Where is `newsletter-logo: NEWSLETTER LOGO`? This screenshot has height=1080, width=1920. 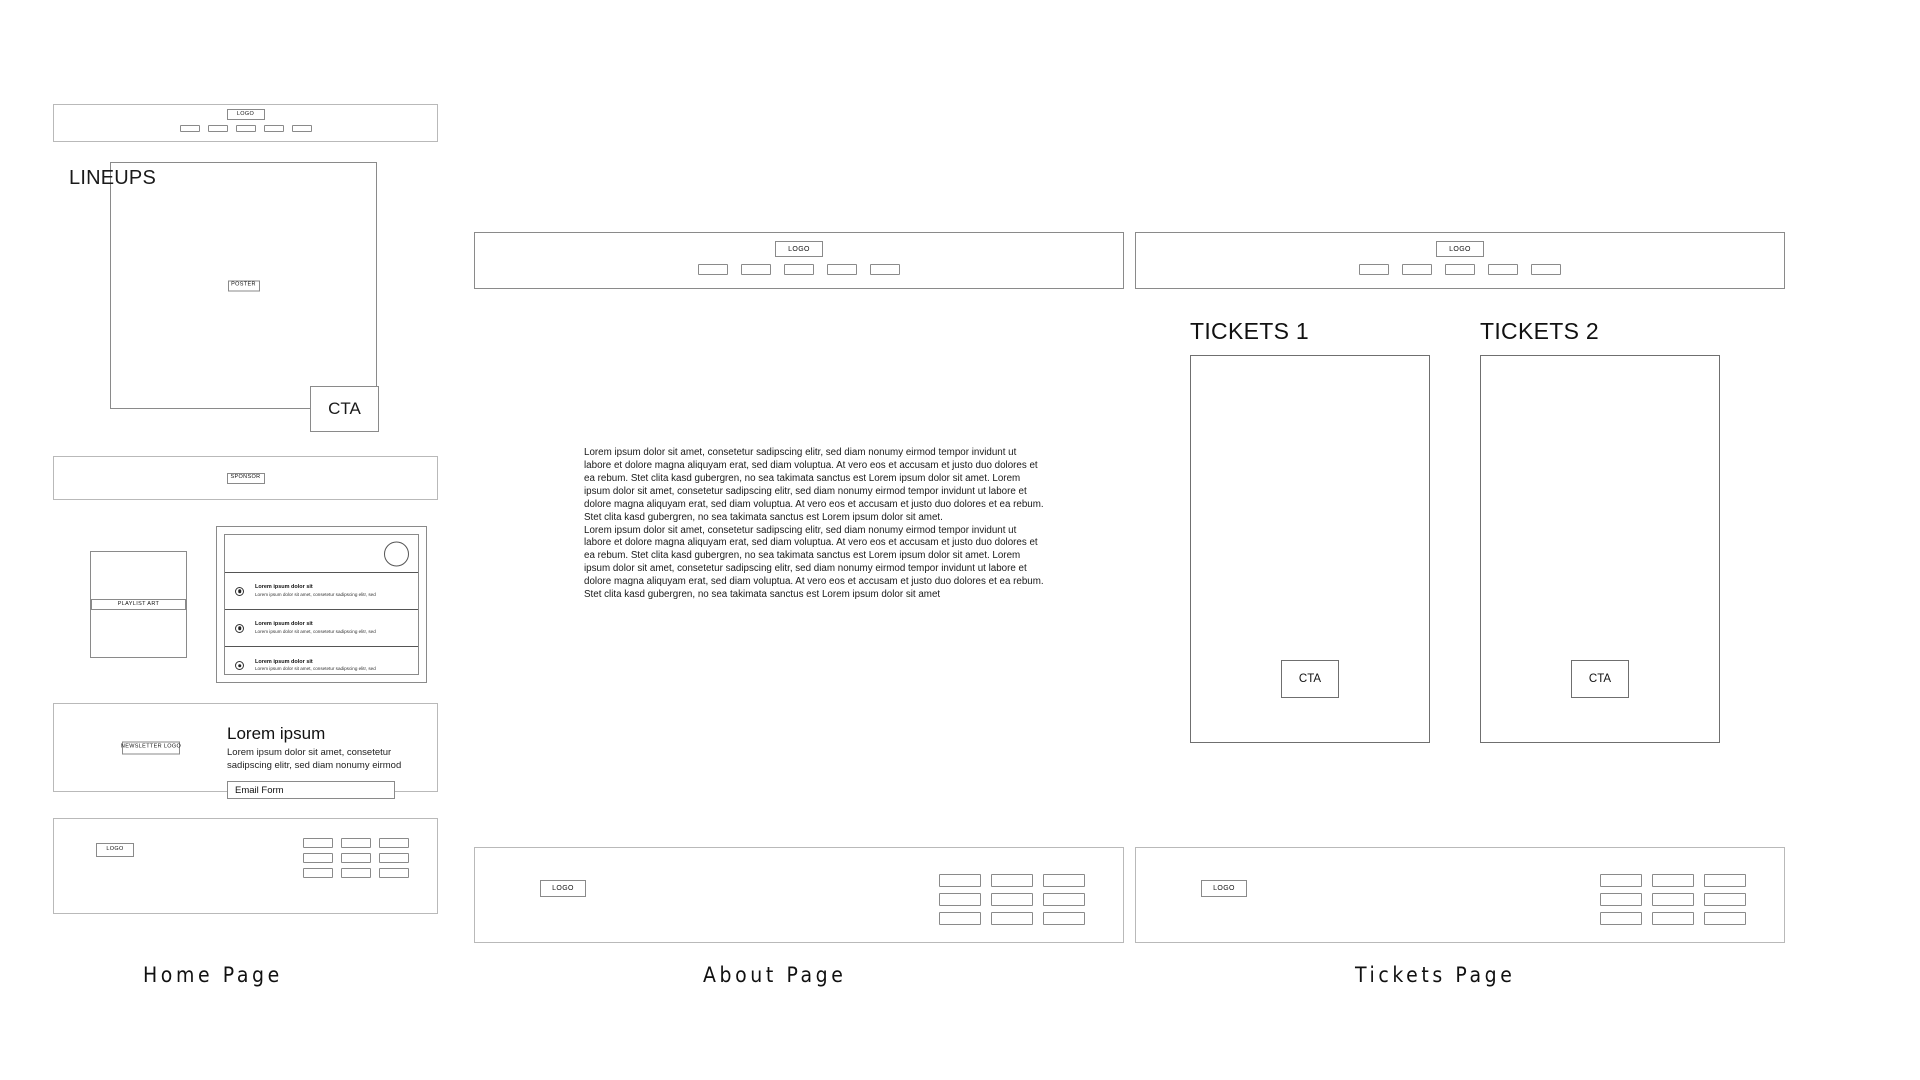
newsletter-logo: NEWSLETTER LOGO is located at coordinates (151, 747).